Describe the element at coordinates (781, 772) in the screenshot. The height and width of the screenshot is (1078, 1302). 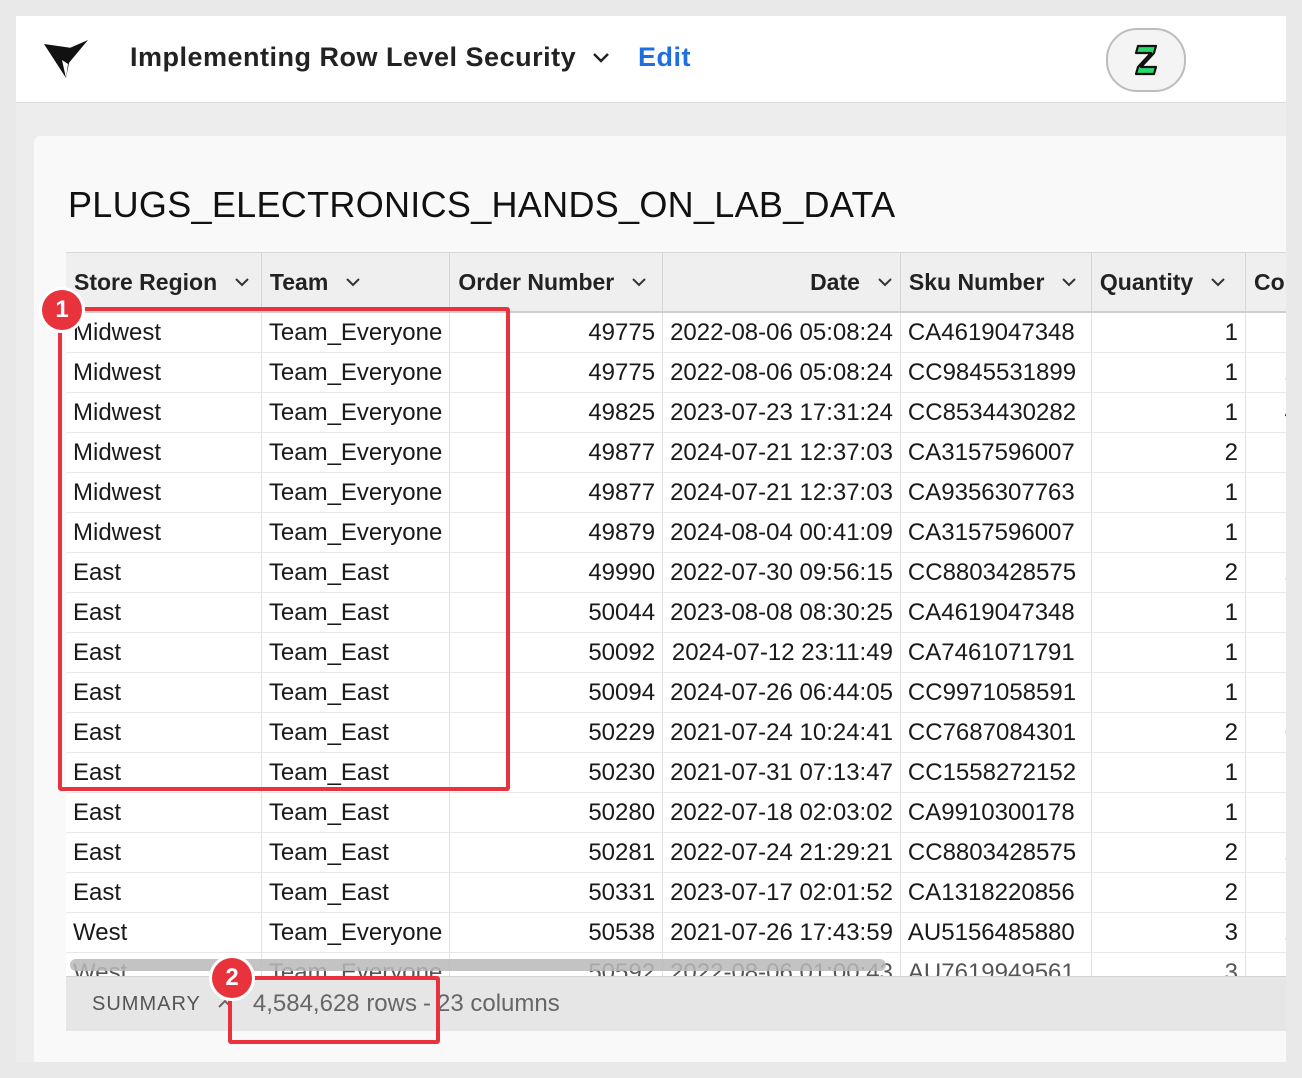
I see `table-cell: 2021-07-31 07:13:47` at that location.